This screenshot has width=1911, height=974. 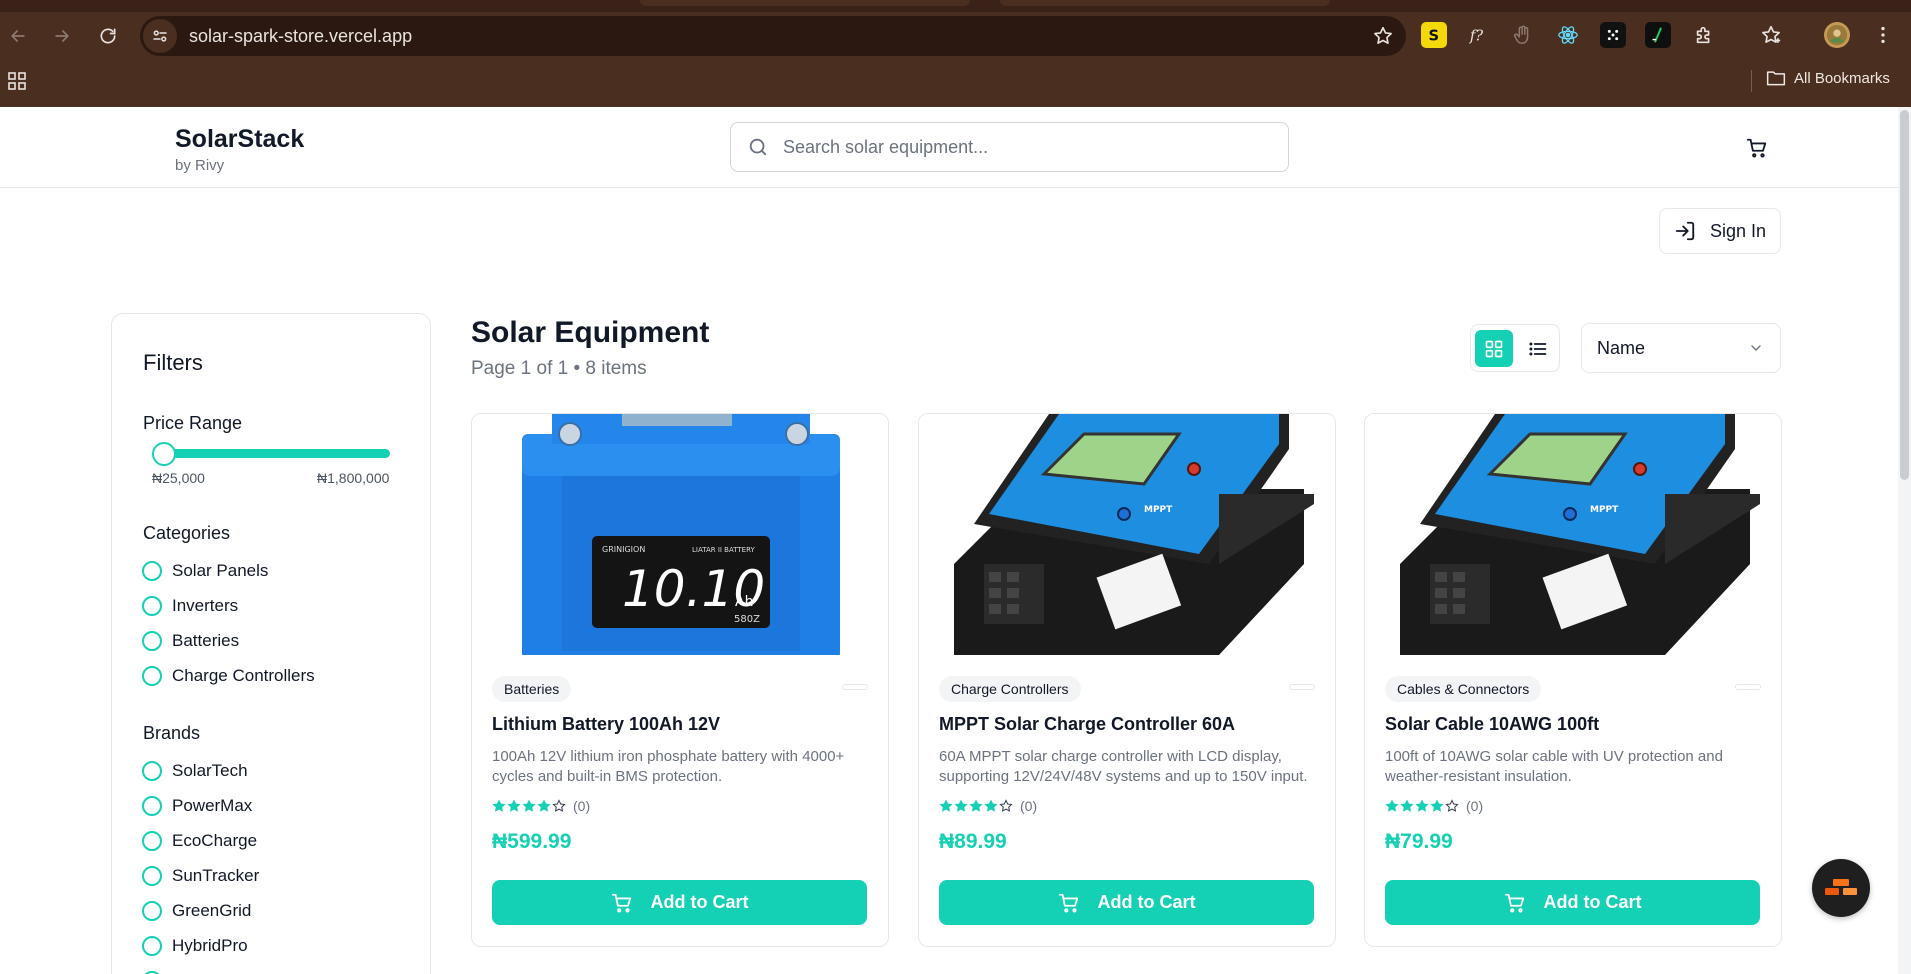 I want to click on brand-option: GreenGrid, so click(x=196, y=911).